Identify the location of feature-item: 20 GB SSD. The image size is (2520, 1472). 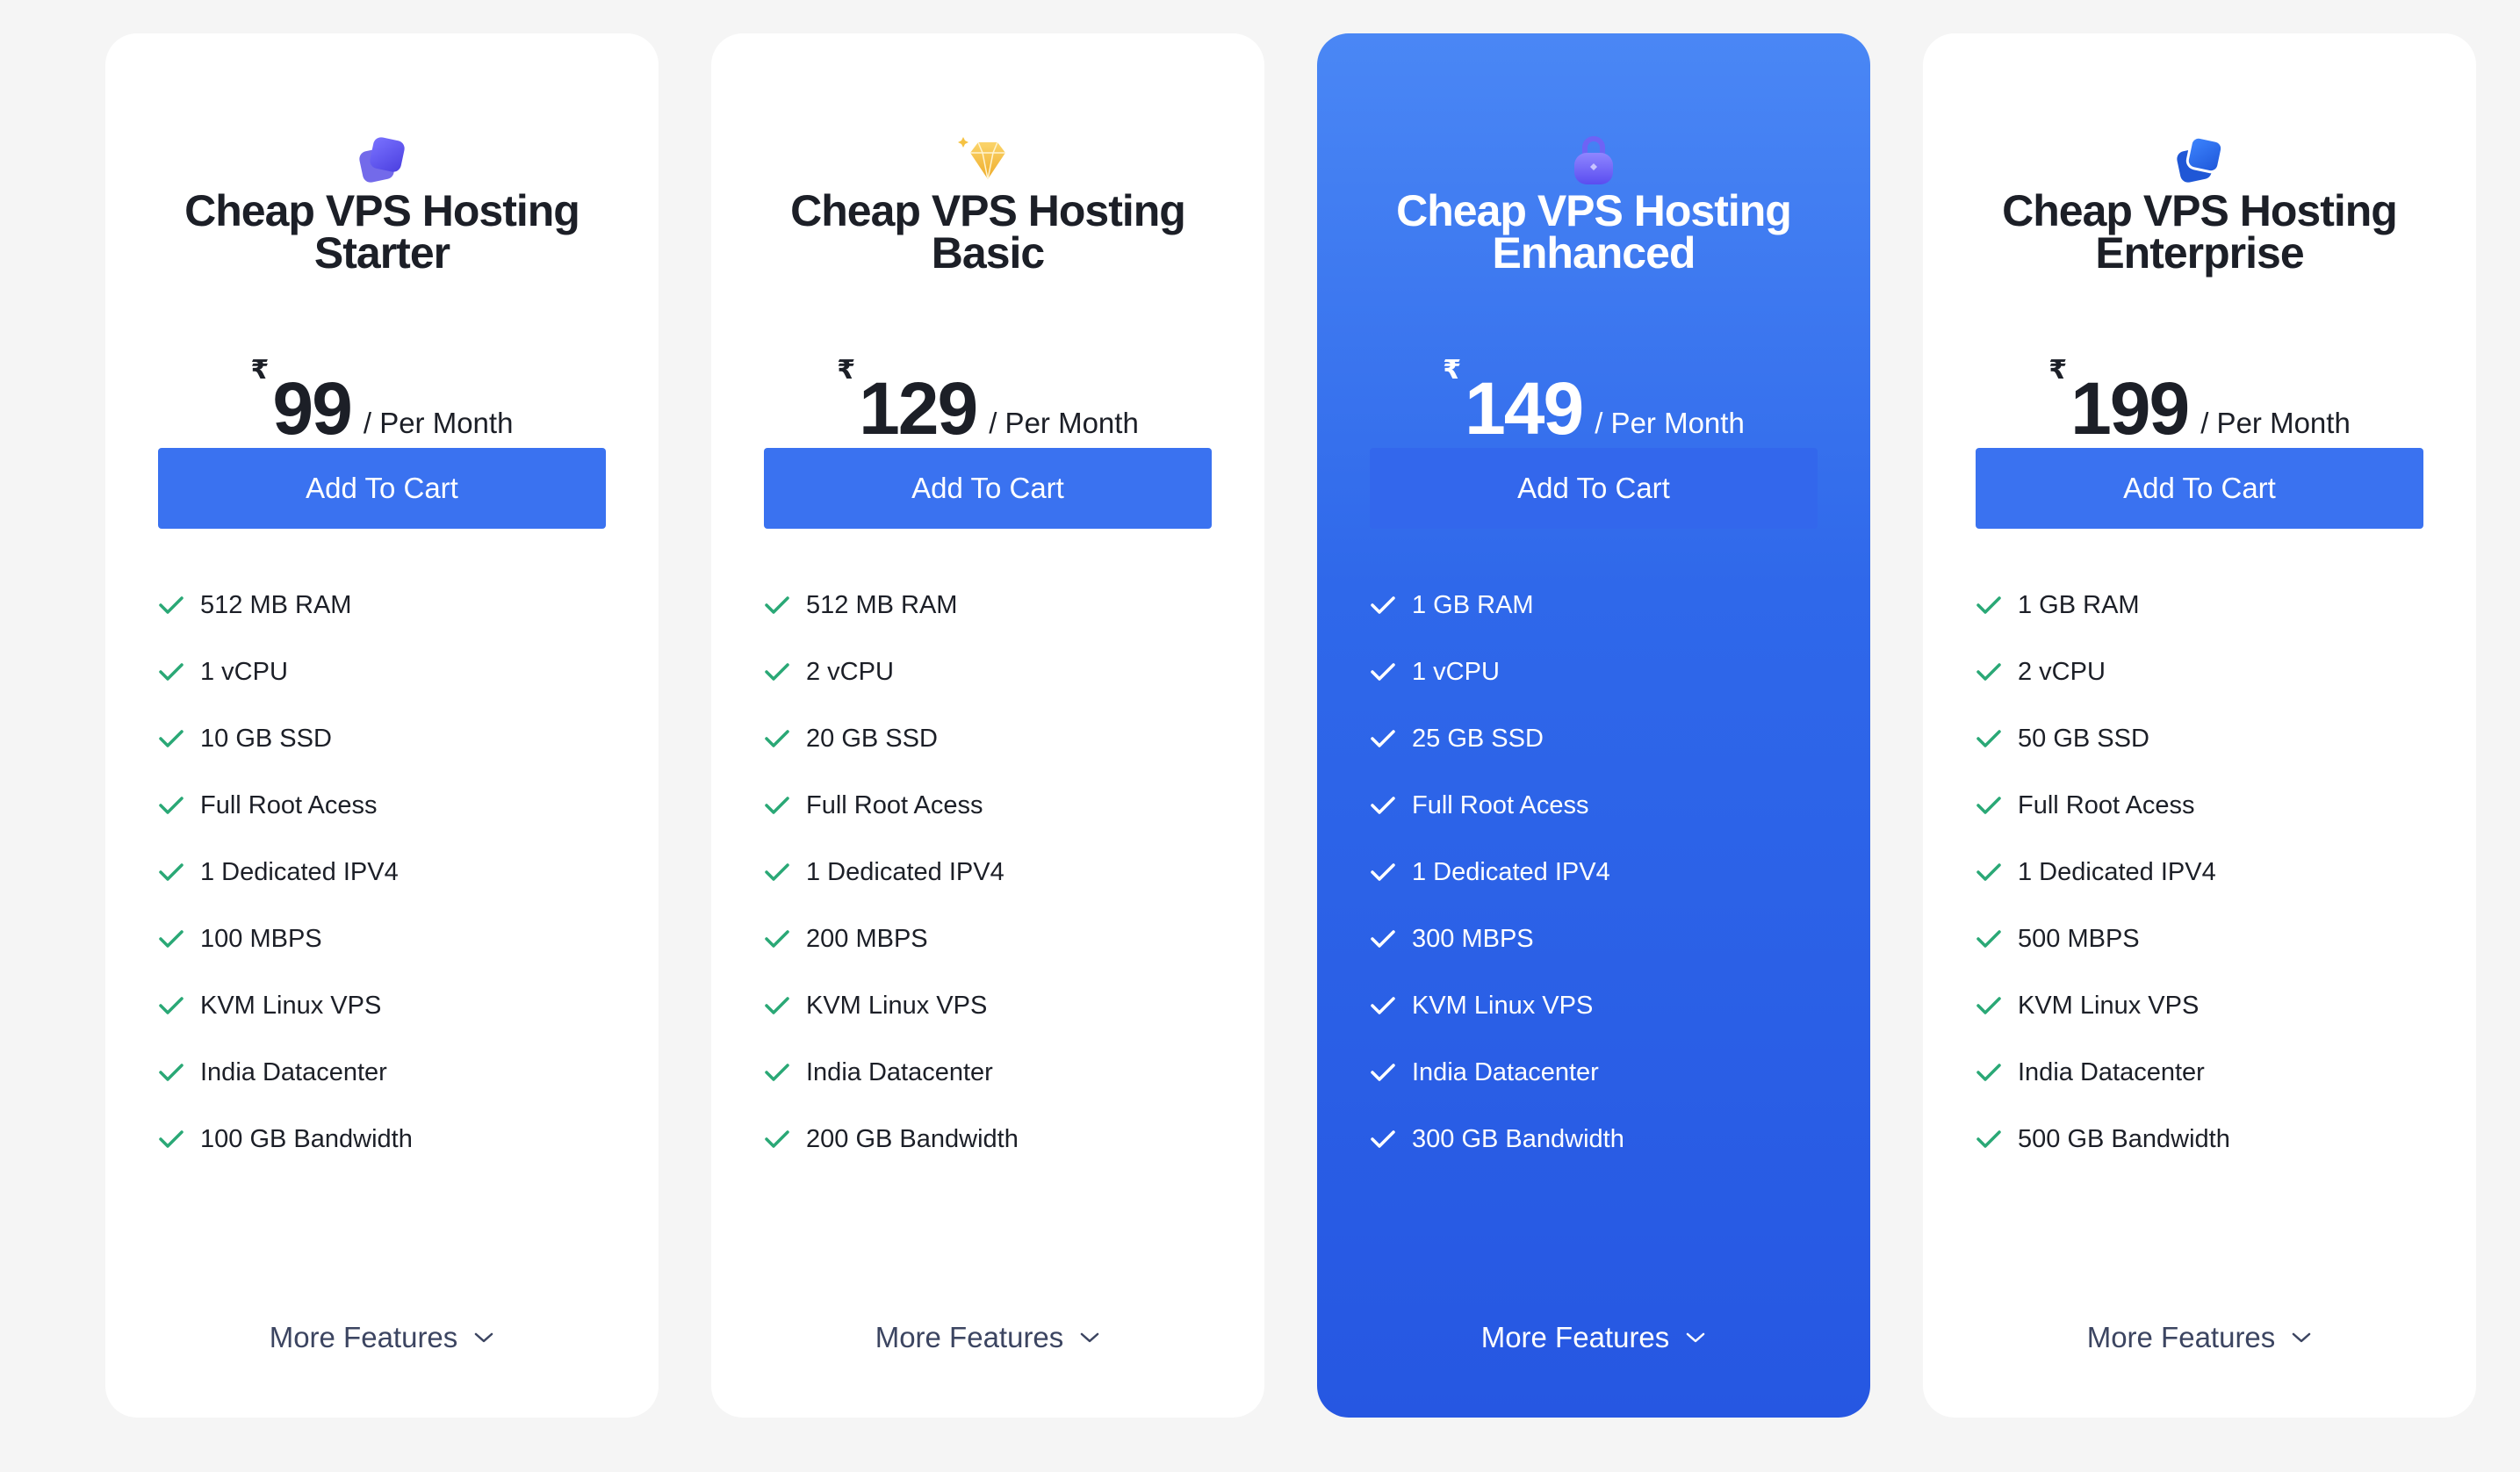
(988, 755).